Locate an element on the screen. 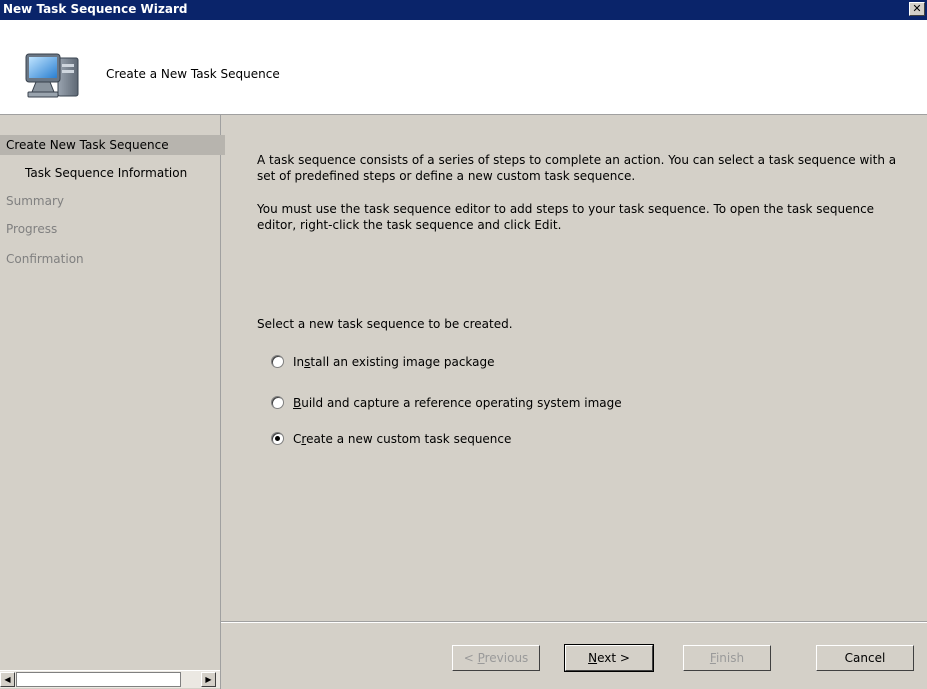 The height and width of the screenshot is (689, 927). option-label: Create a new custom task sequence is located at coordinates (402, 439).